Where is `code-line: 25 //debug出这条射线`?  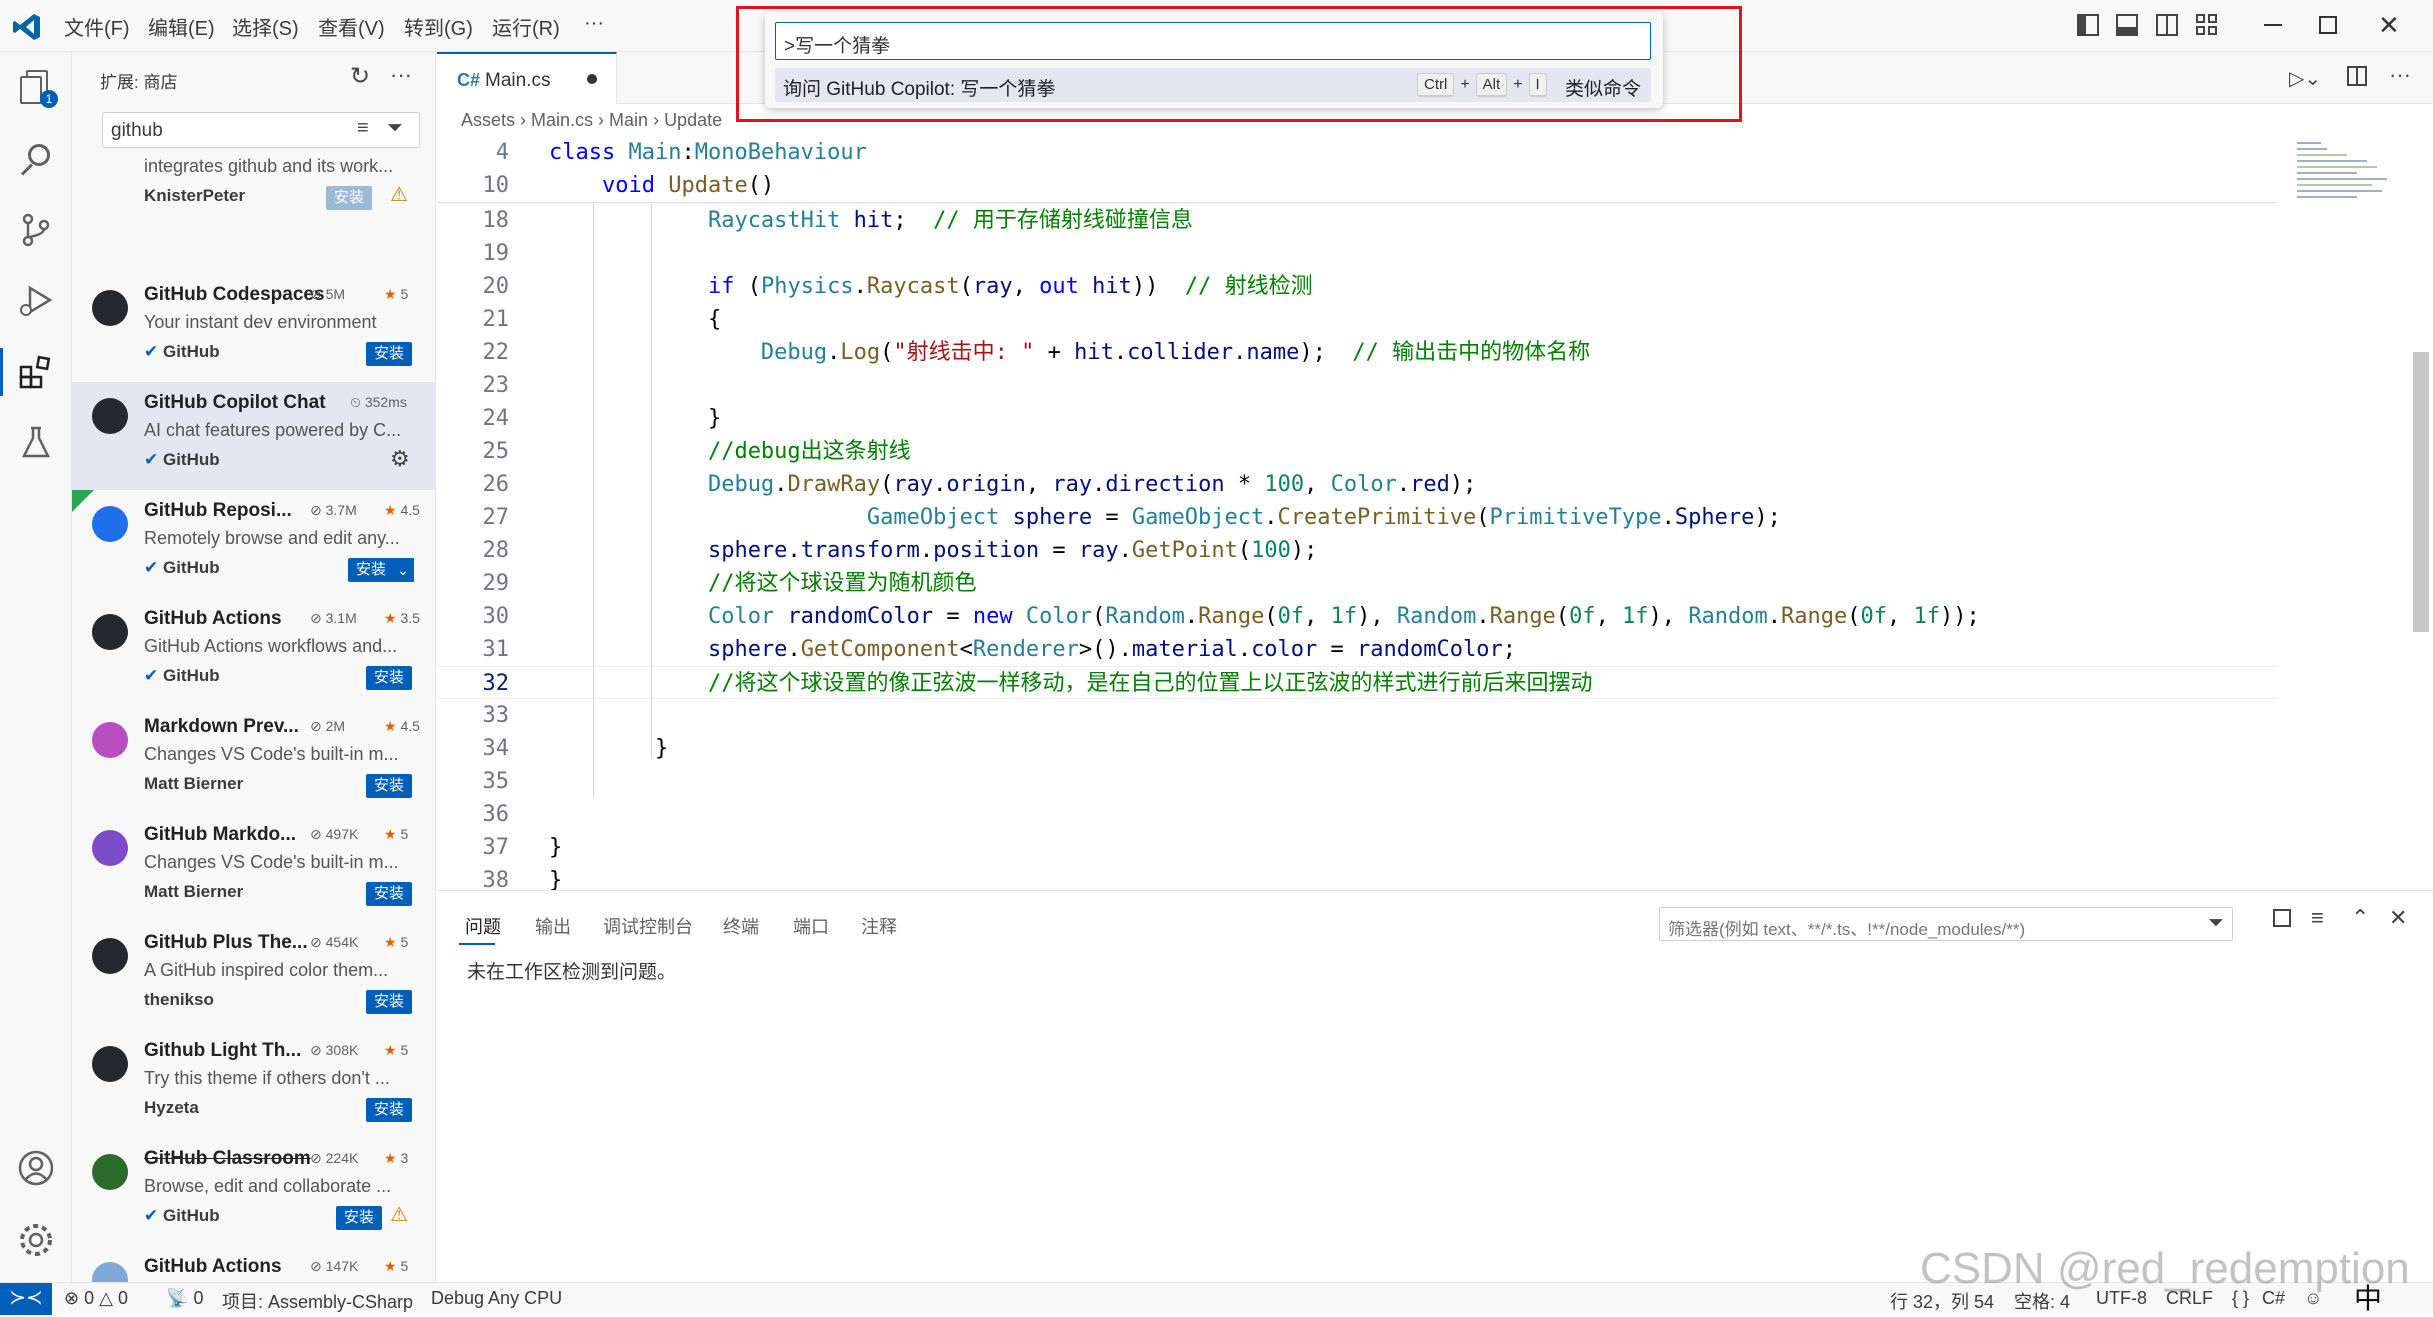 code-line: 25 //debug出这条射线 is located at coordinates (1435, 451).